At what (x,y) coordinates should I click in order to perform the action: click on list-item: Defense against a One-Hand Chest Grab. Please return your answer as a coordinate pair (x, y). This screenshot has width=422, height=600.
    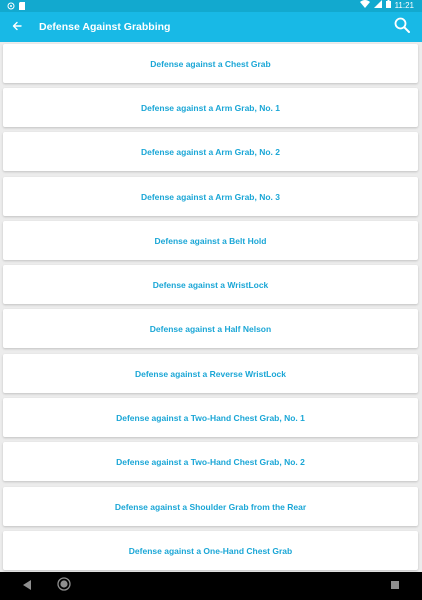
    Looking at the image, I should click on (210, 550).